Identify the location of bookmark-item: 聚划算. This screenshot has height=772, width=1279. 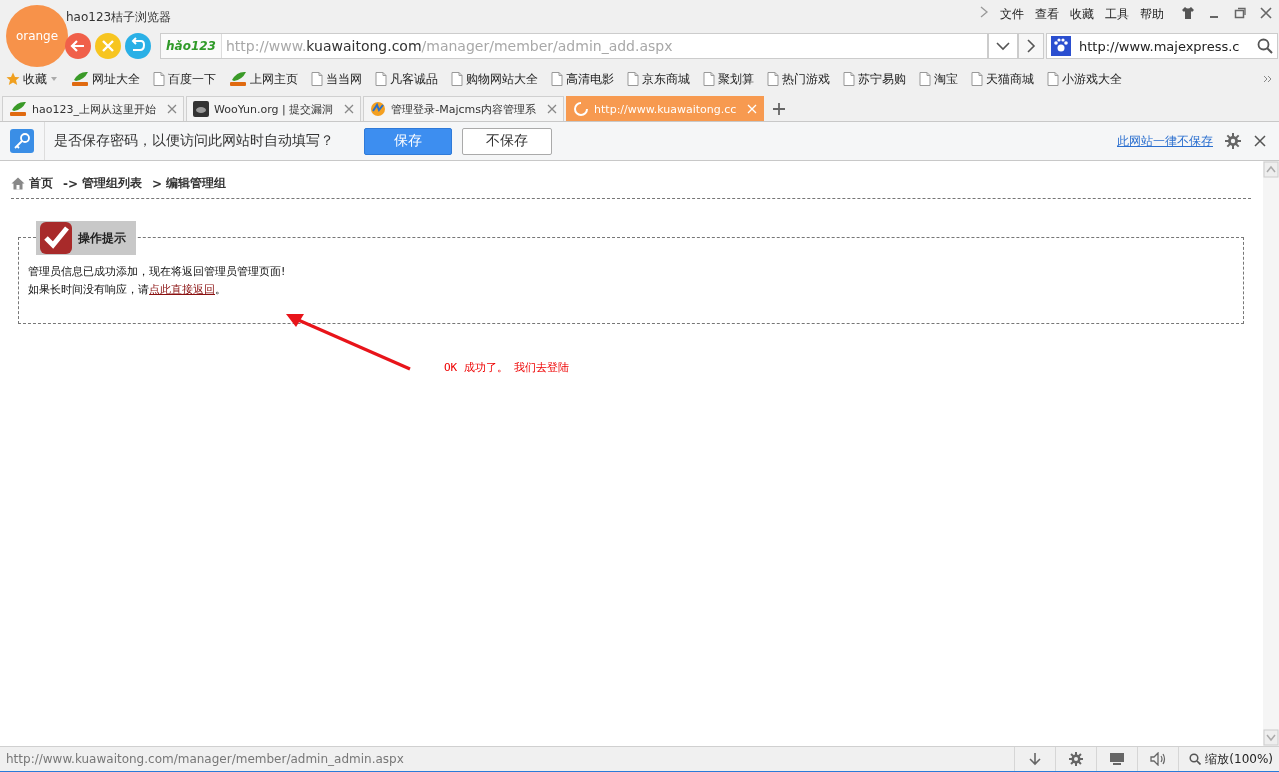
(728, 79).